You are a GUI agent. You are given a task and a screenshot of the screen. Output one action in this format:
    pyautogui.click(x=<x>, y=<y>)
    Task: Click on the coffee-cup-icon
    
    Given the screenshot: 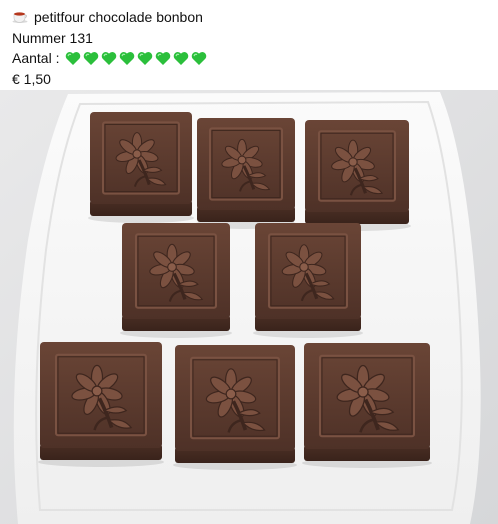 What is the action you would take?
    pyautogui.click(x=20, y=18)
    